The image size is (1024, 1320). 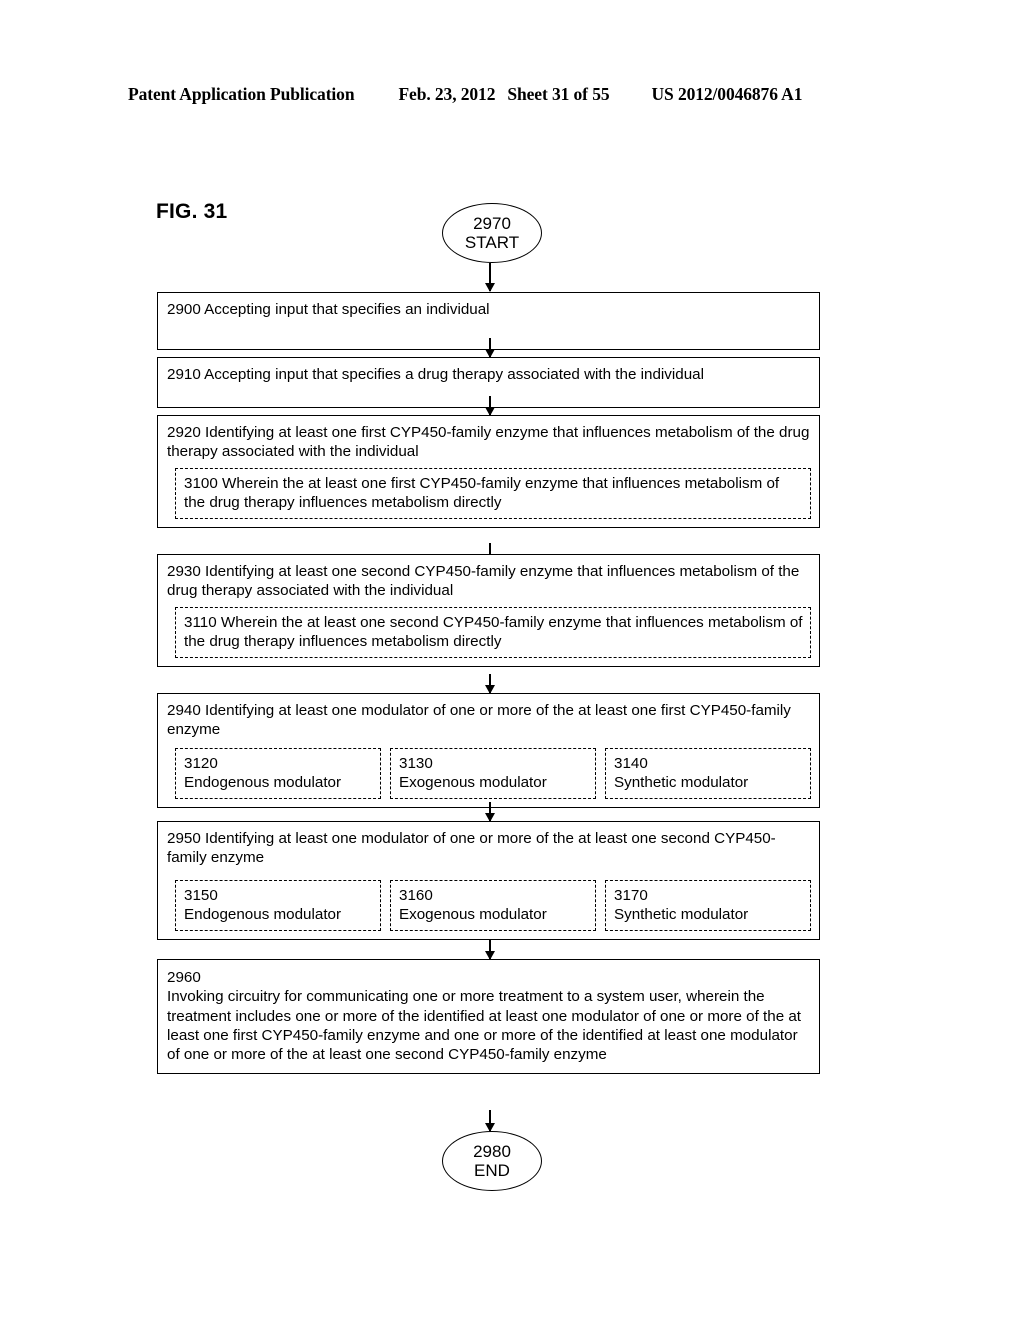 I want to click on publication-date: Feb. 23, 2012, so click(x=447, y=94).